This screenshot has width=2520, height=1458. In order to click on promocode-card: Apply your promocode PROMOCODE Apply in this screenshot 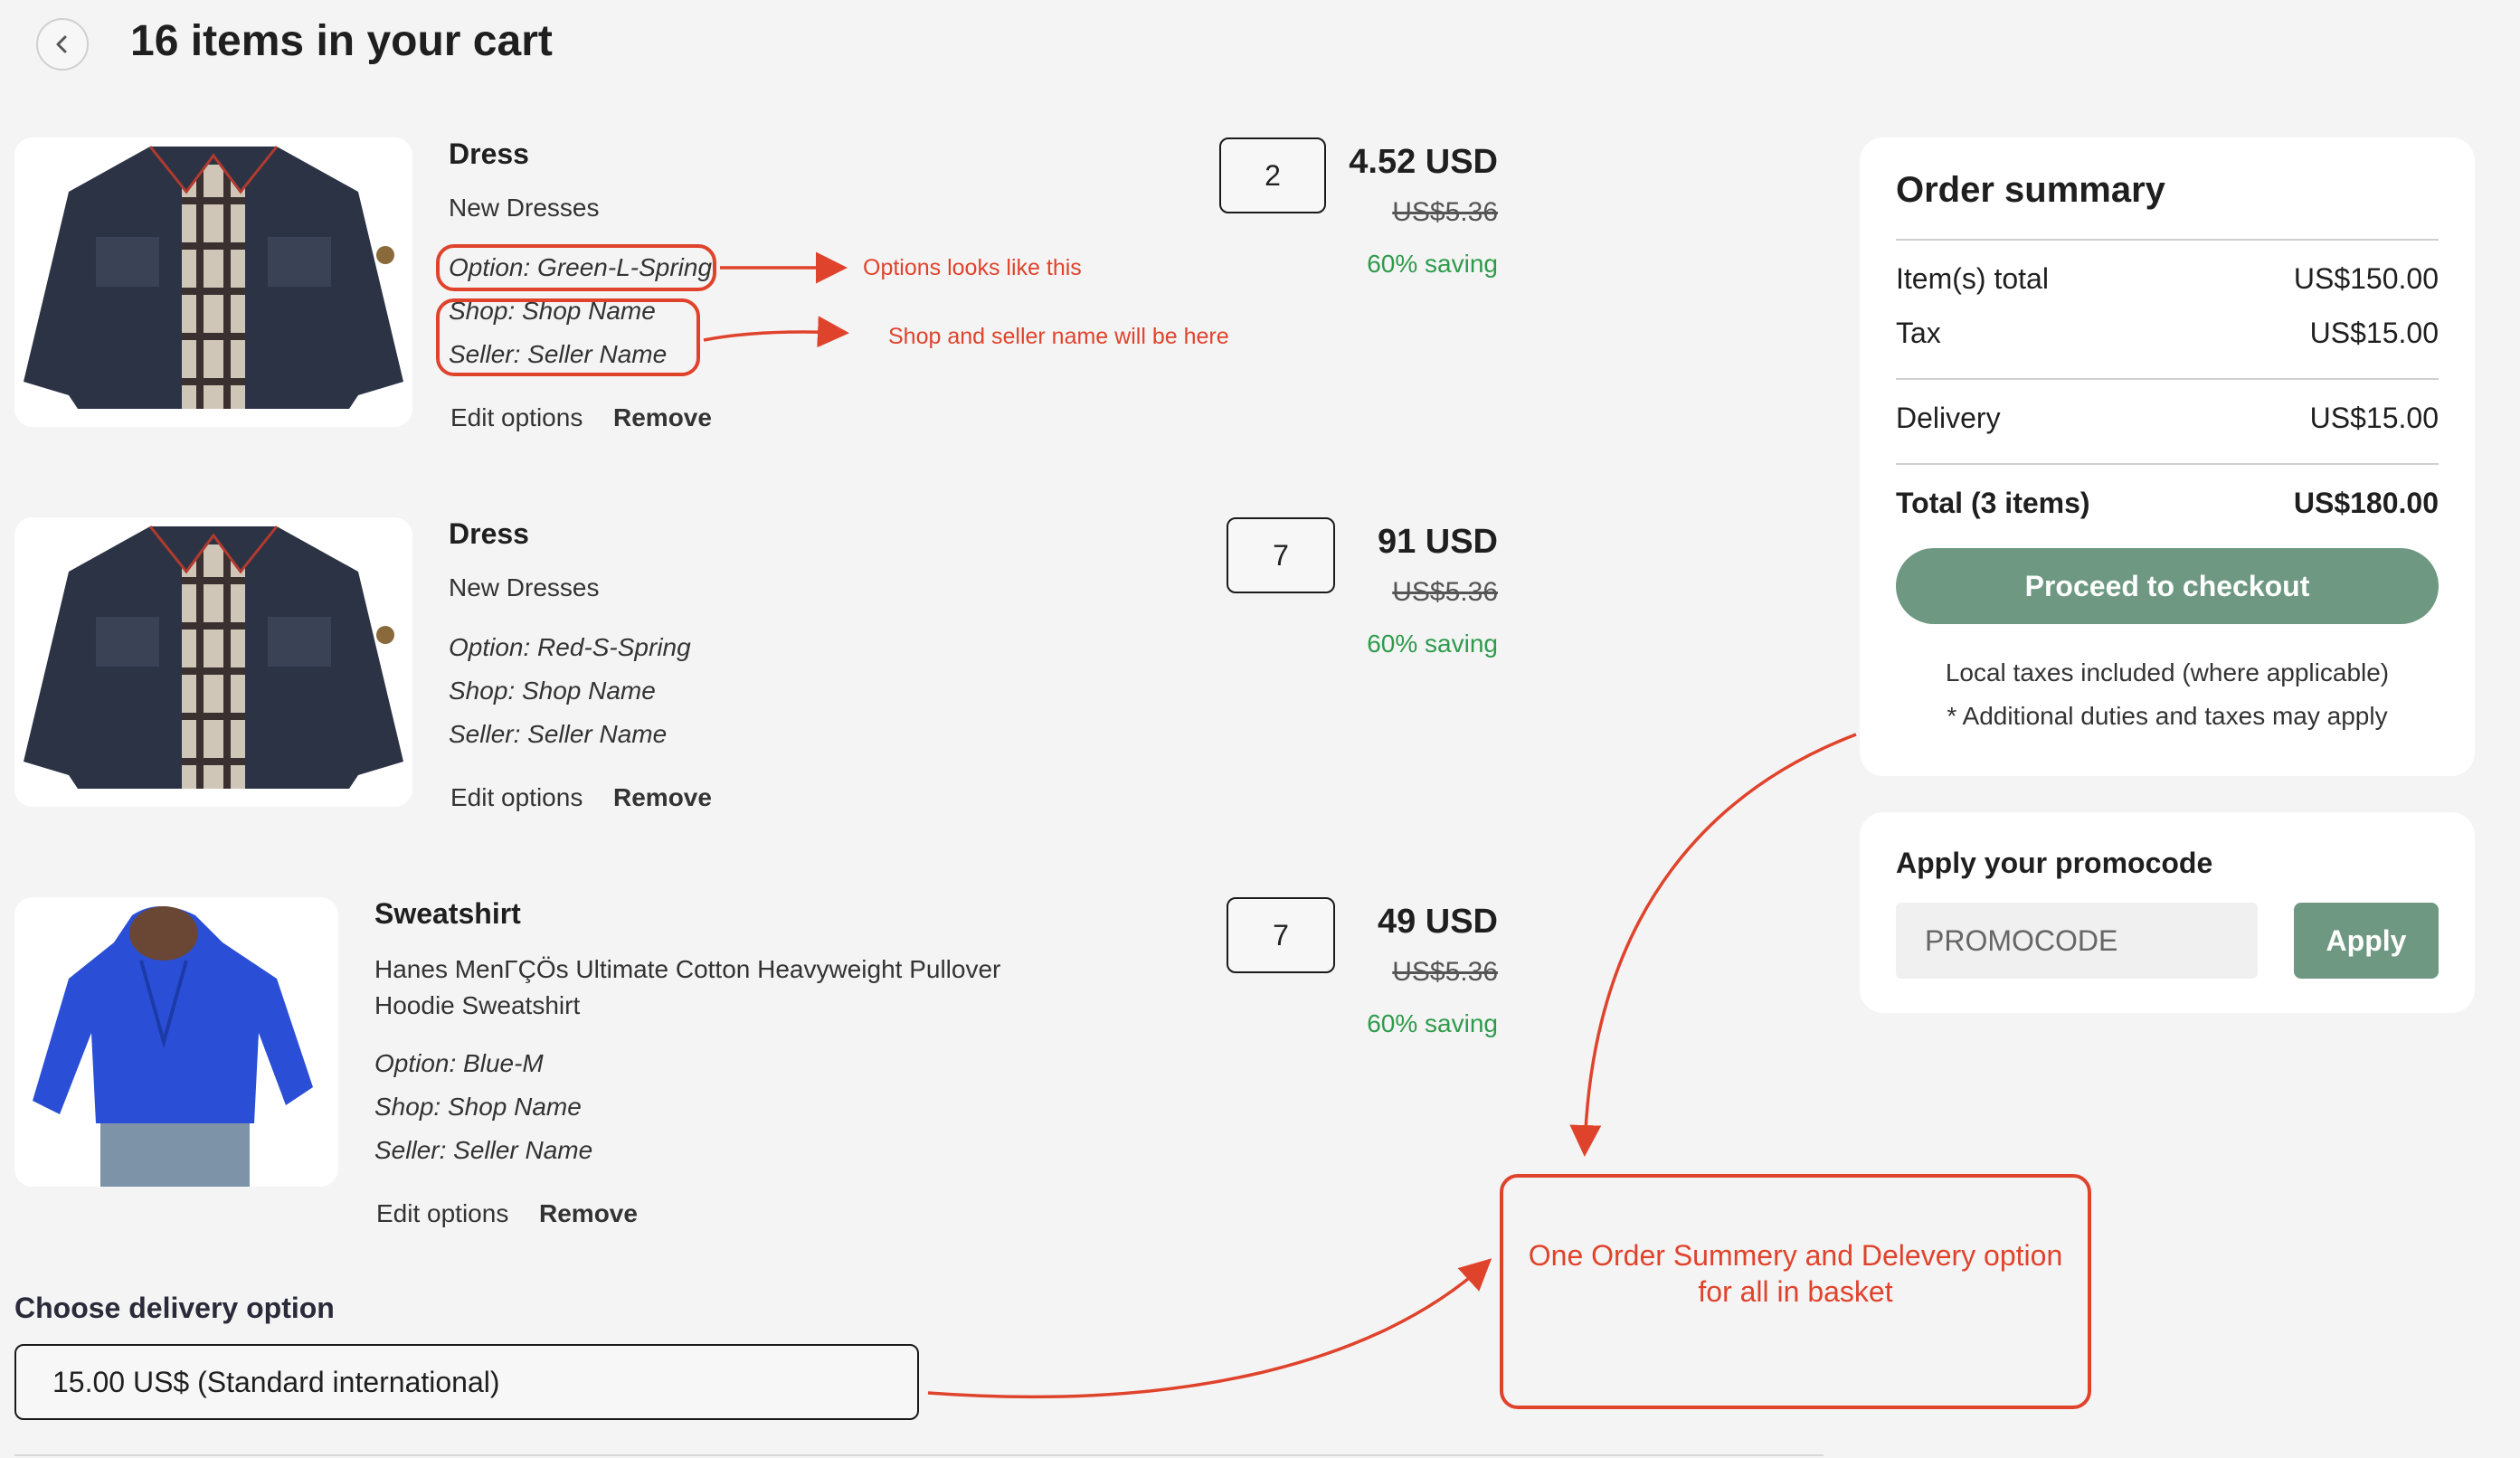, I will do `click(2168, 912)`.